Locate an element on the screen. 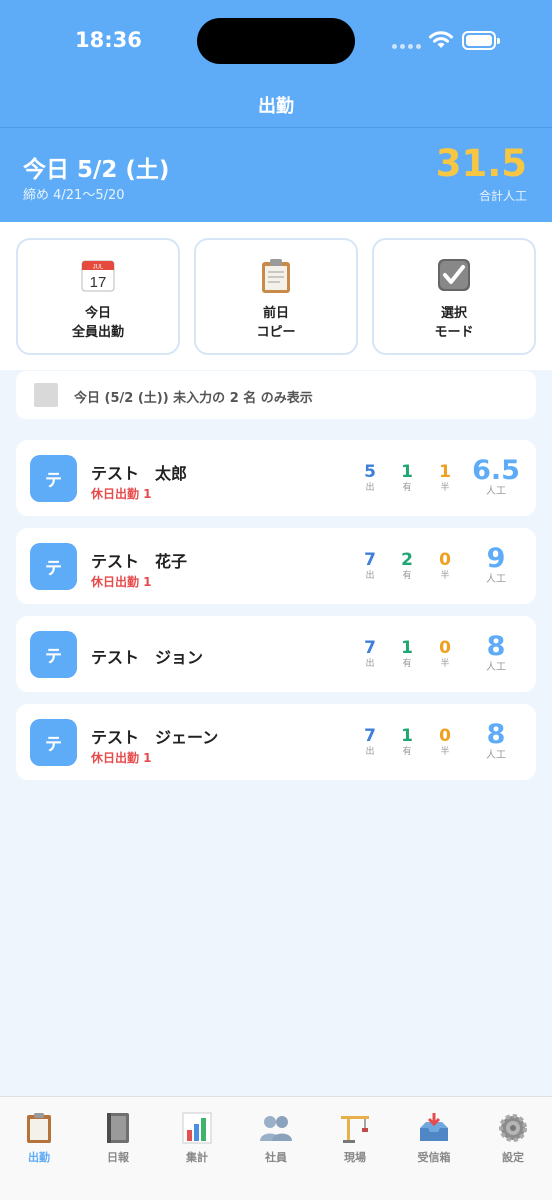 The width and height of the screenshot is (552, 1200). work-days: 5出 is located at coordinates (370, 478).